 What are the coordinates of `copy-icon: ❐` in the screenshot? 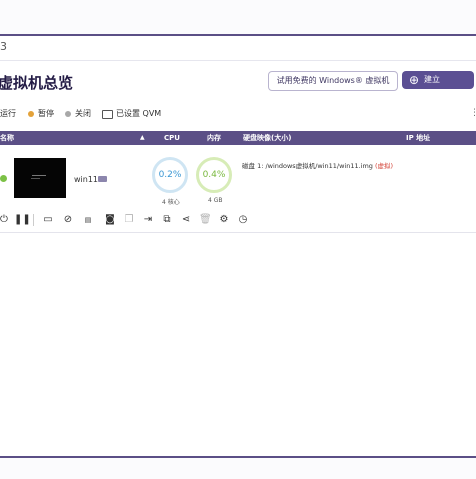 It's located at (129, 220).